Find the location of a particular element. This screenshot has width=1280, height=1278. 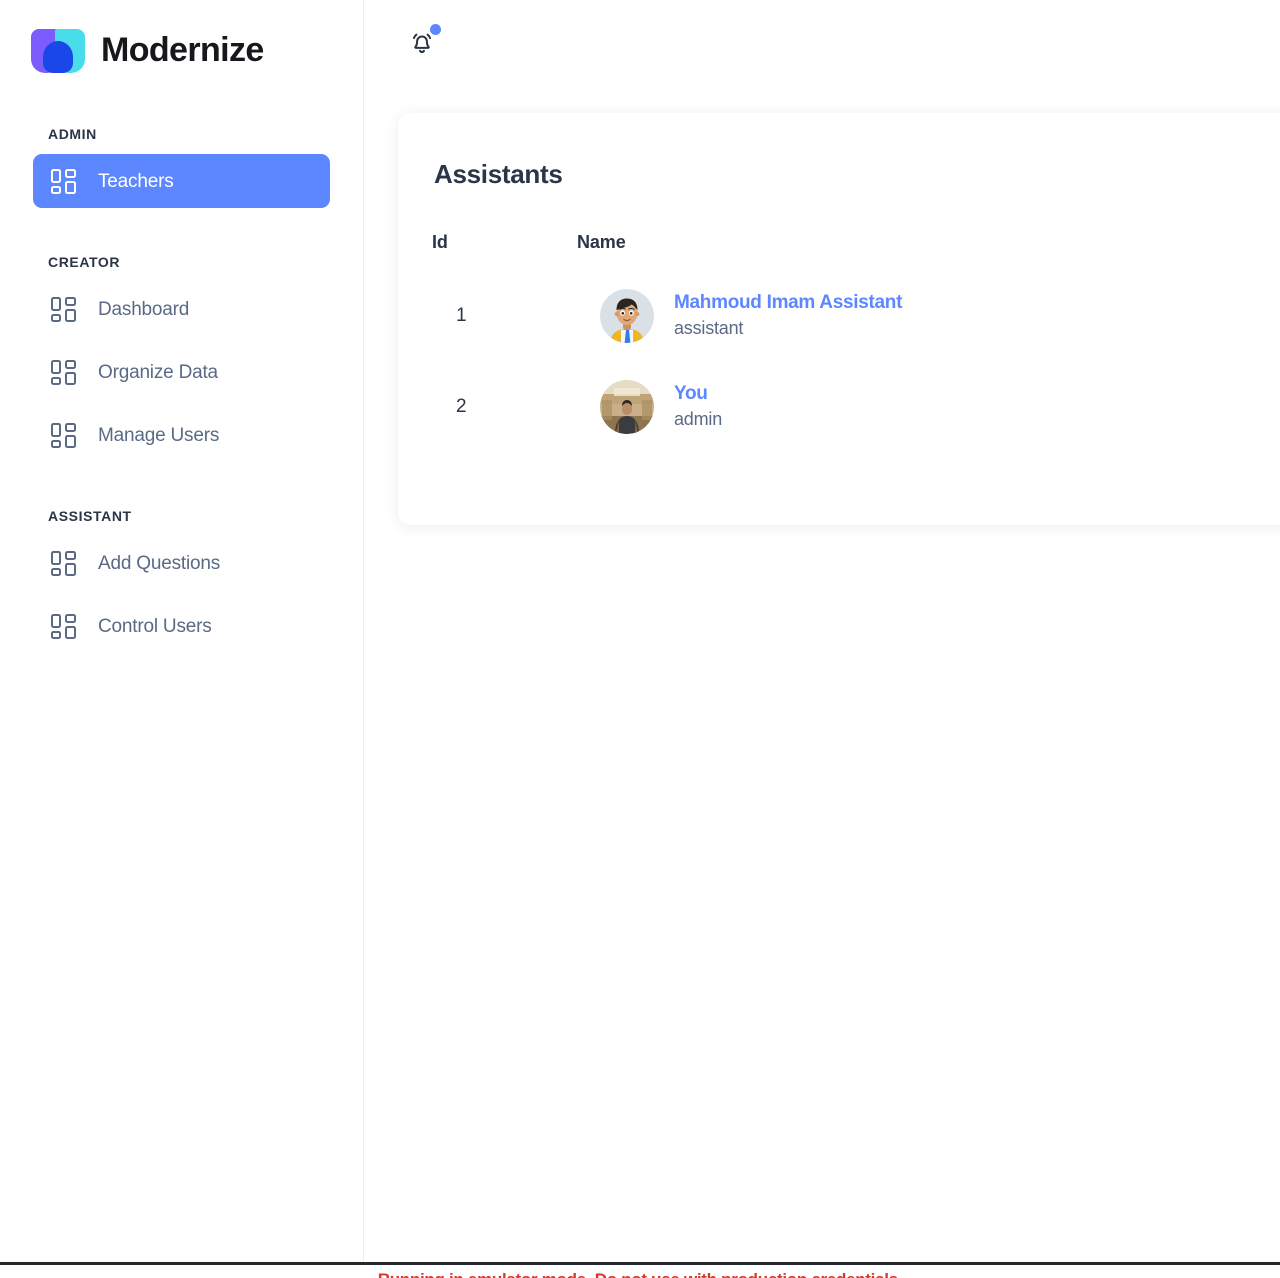

cell-name: You admin is located at coordinates (928, 389).